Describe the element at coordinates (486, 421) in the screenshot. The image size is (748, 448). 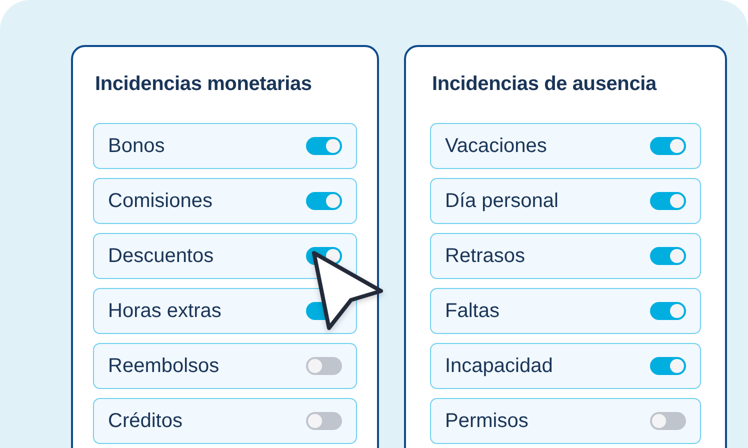
I see `setting-label: Permisos` at that location.